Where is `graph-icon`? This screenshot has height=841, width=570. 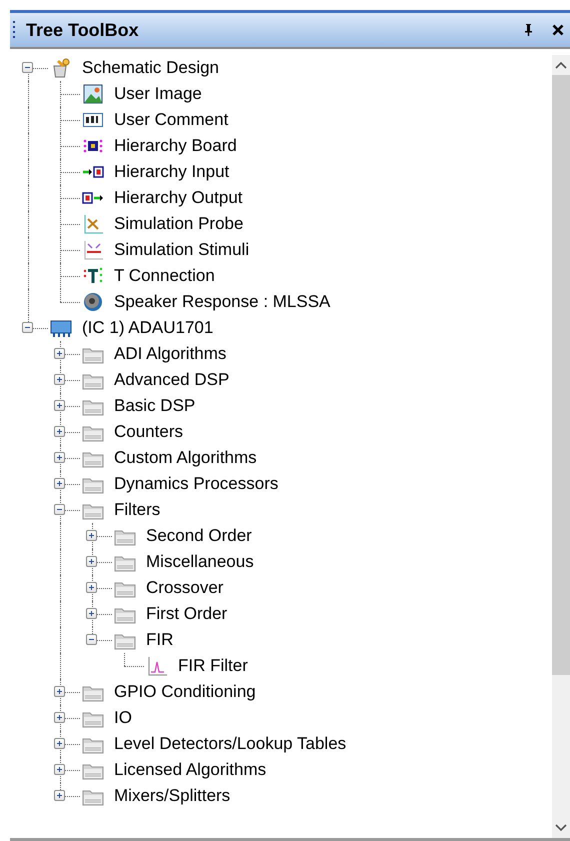 graph-icon is located at coordinates (93, 224).